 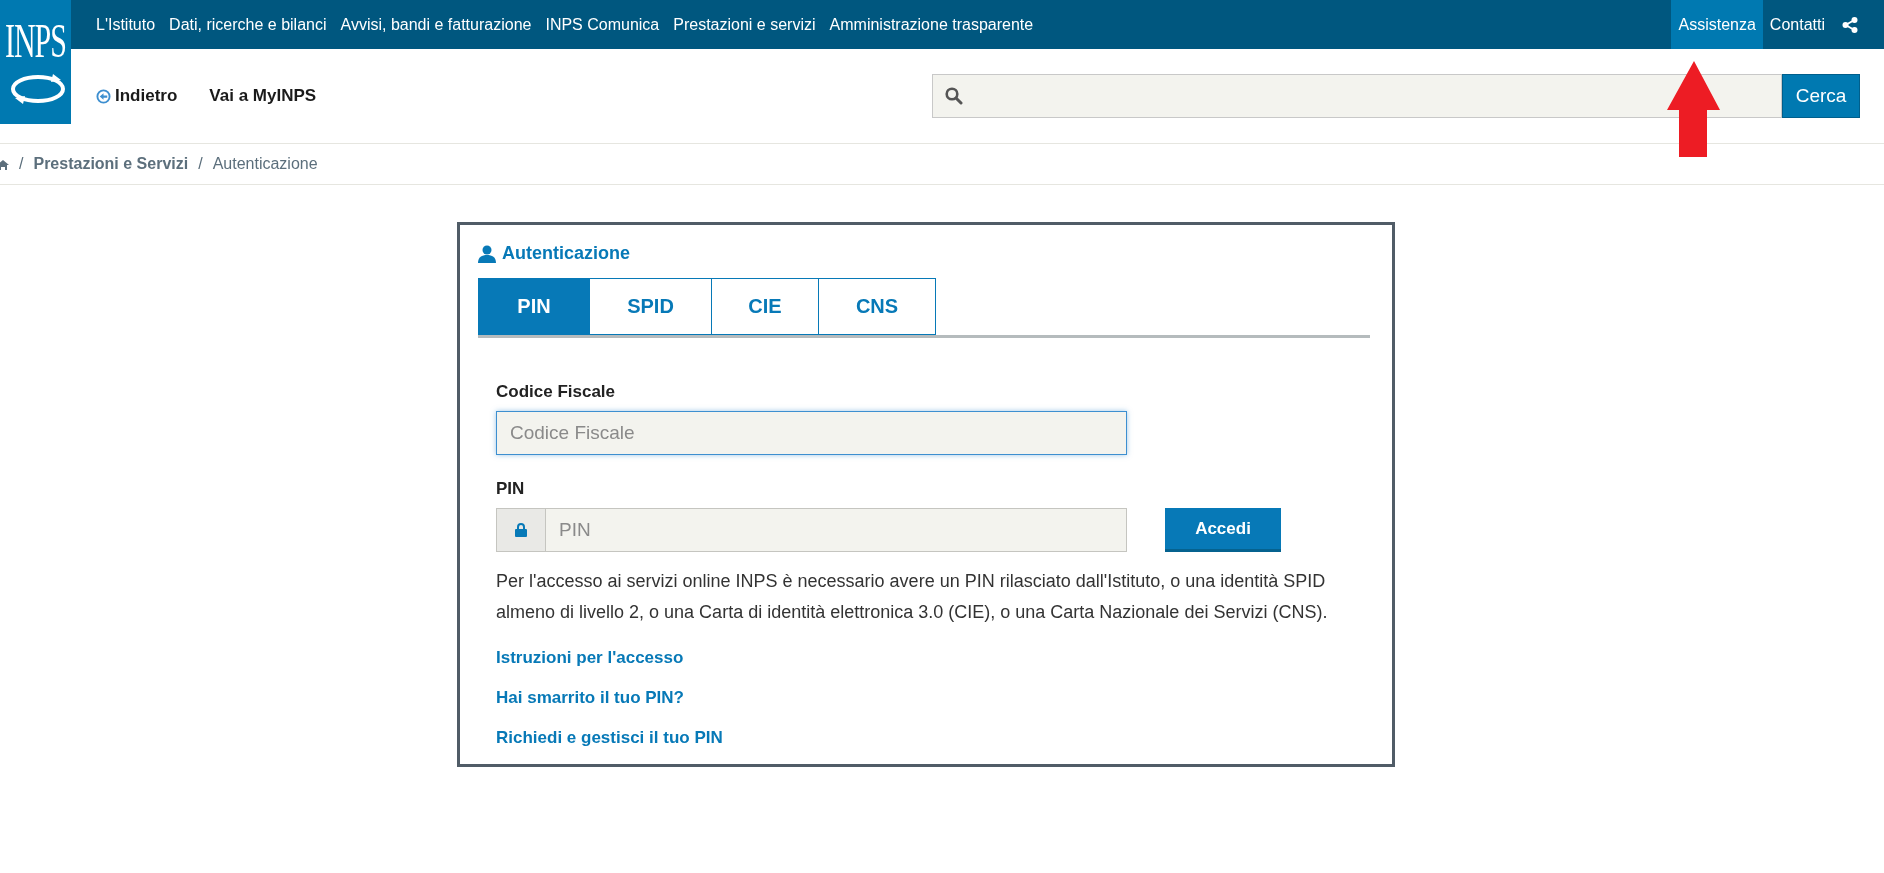 What do you see at coordinates (744, 24) in the screenshot?
I see `nav-link: Prestazioni e servizi` at bounding box center [744, 24].